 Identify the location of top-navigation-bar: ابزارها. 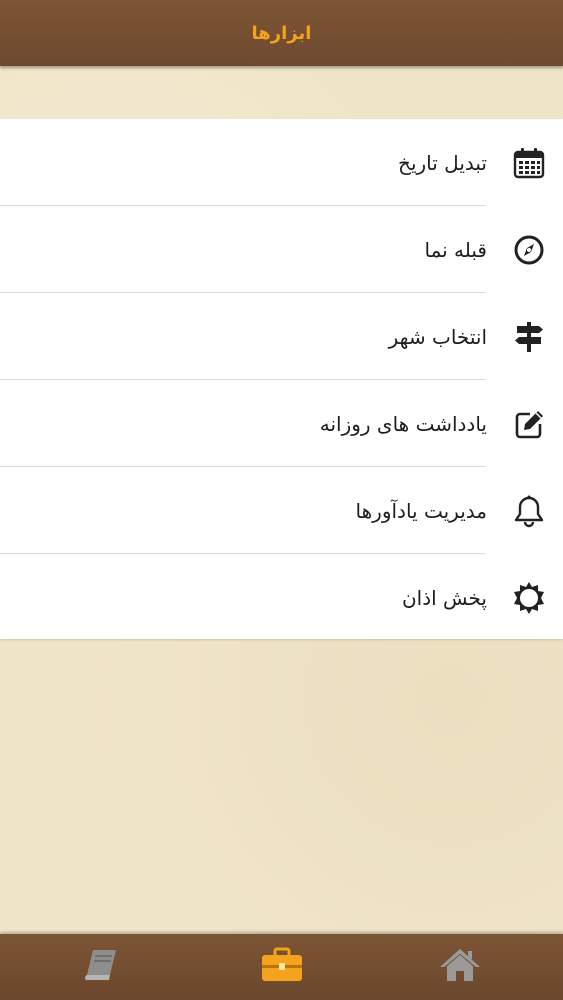
(281, 33).